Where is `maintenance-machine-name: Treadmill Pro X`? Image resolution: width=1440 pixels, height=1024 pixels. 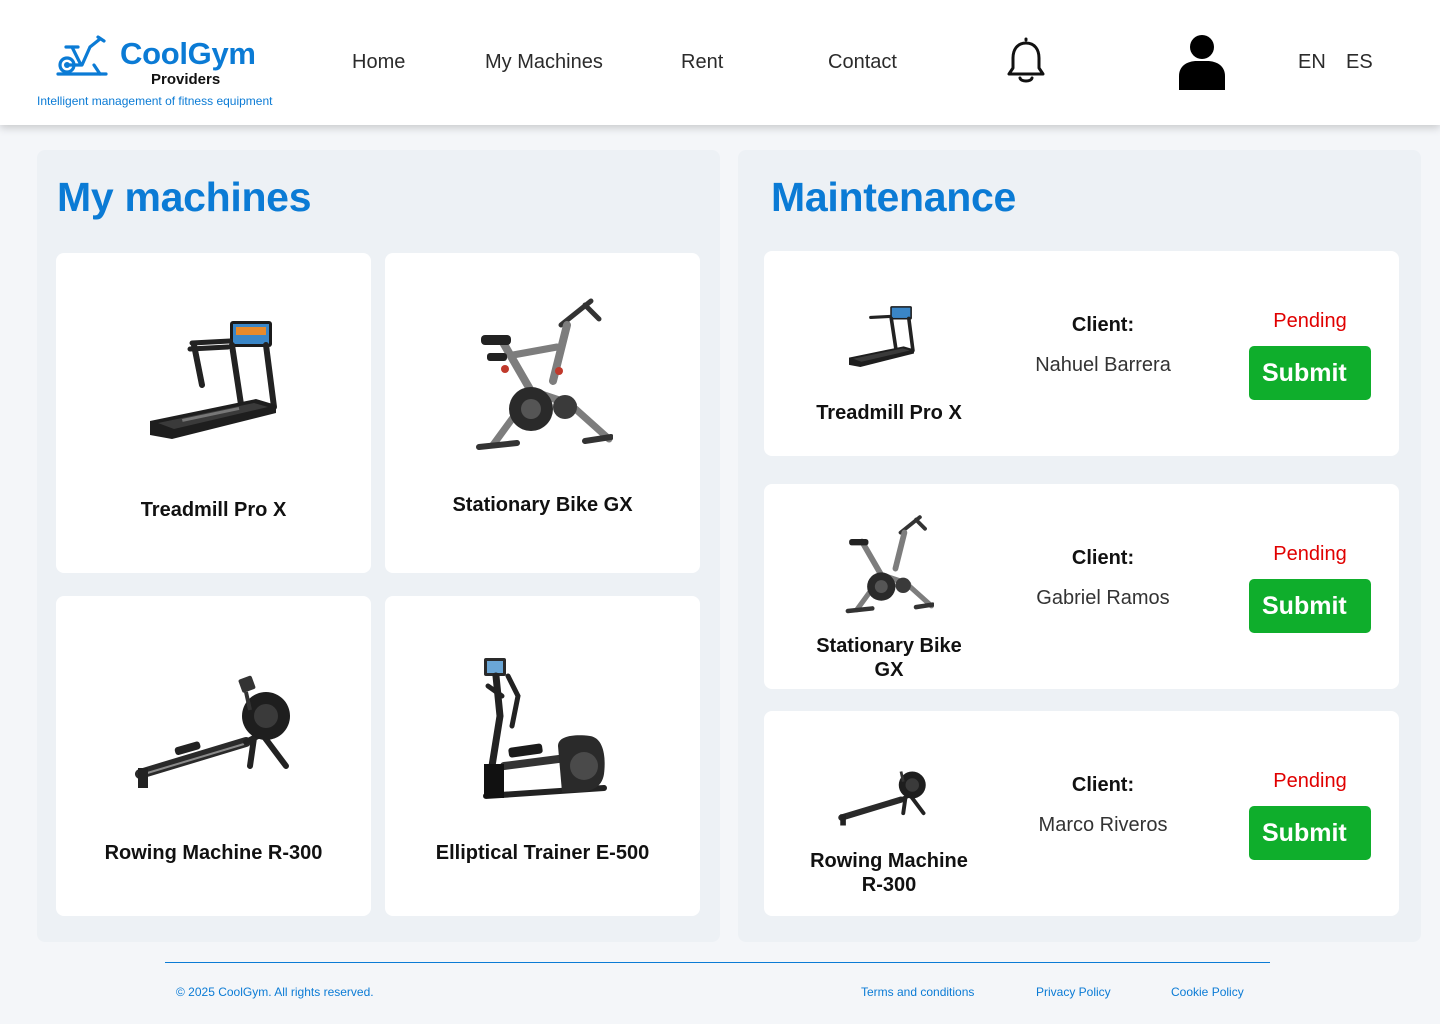 maintenance-machine-name: Treadmill Pro X is located at coordinates (889, 413).